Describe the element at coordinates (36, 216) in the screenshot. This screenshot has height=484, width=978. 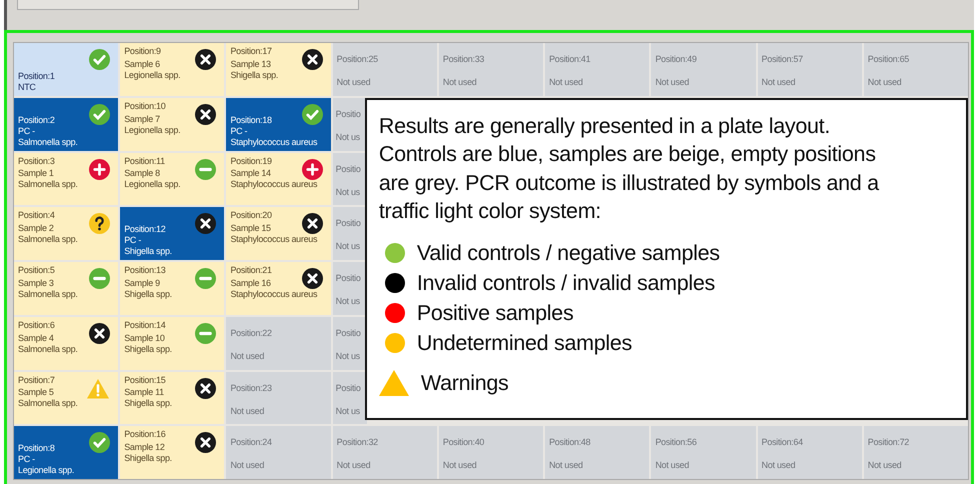
I see `position-label: Position:4` at that location.